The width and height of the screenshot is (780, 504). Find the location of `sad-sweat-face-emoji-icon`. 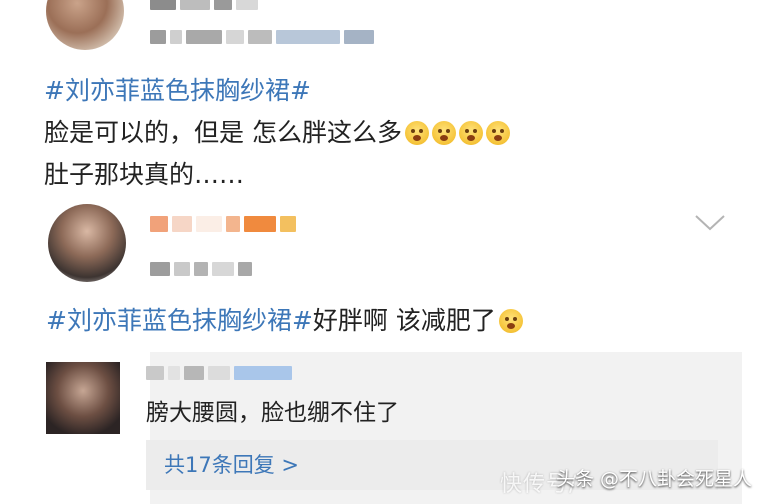

sad-sweat-face-emoji-icon is located at coordinates (510, 321).